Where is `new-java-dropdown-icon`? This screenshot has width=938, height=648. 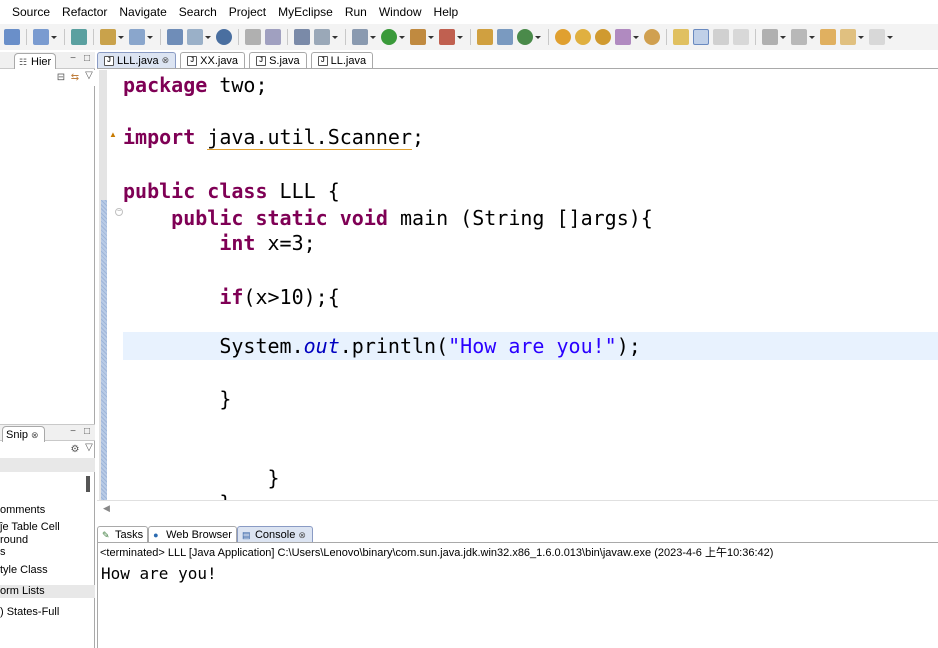
new-java-dropdown-icon is located at coordinates (538, 37).